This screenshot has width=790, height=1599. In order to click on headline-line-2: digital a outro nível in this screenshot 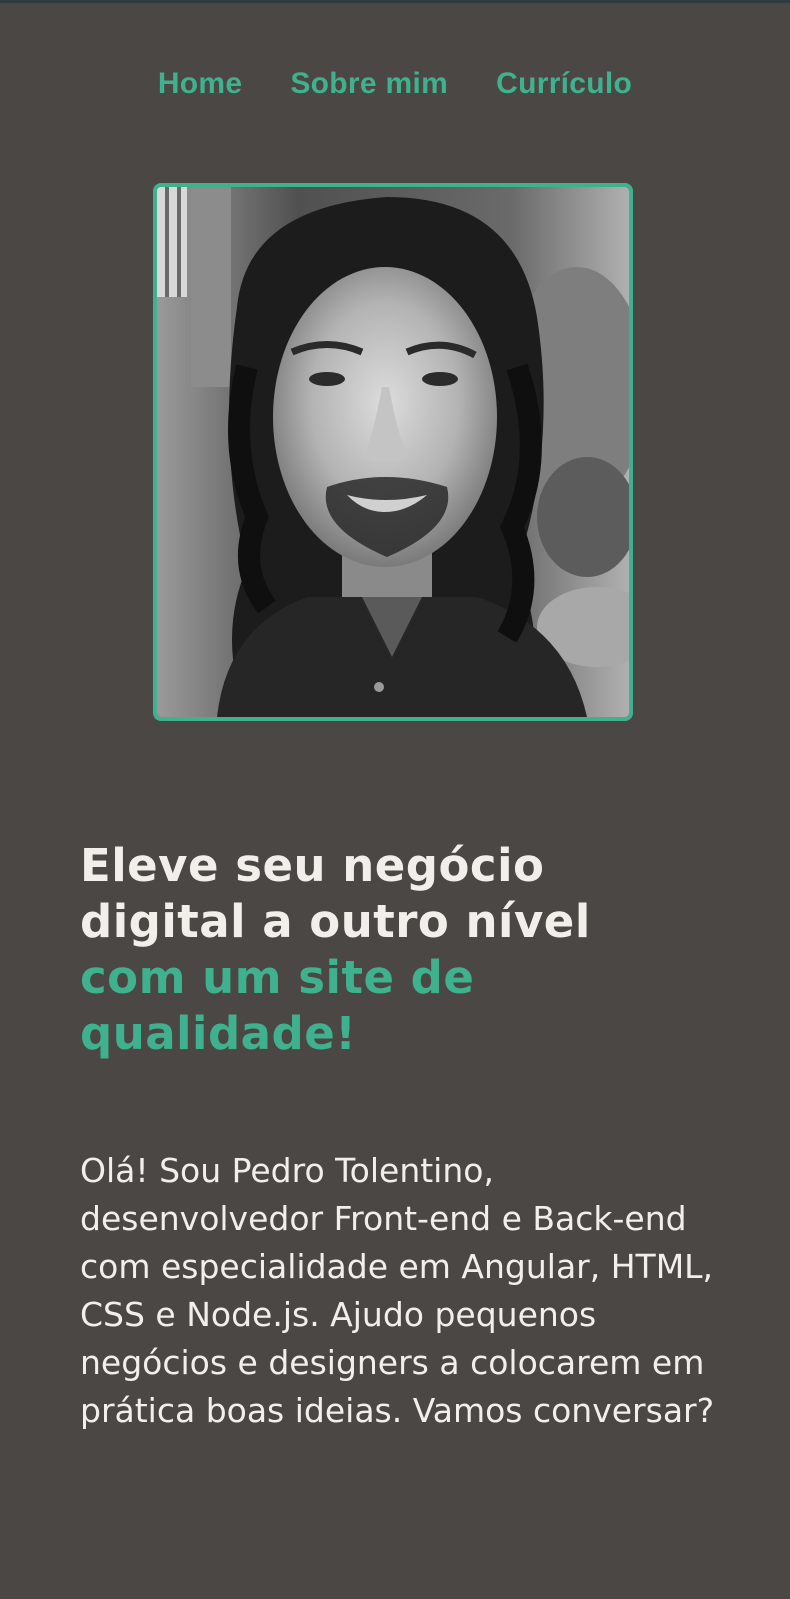, I will do `click(335, 921)`.